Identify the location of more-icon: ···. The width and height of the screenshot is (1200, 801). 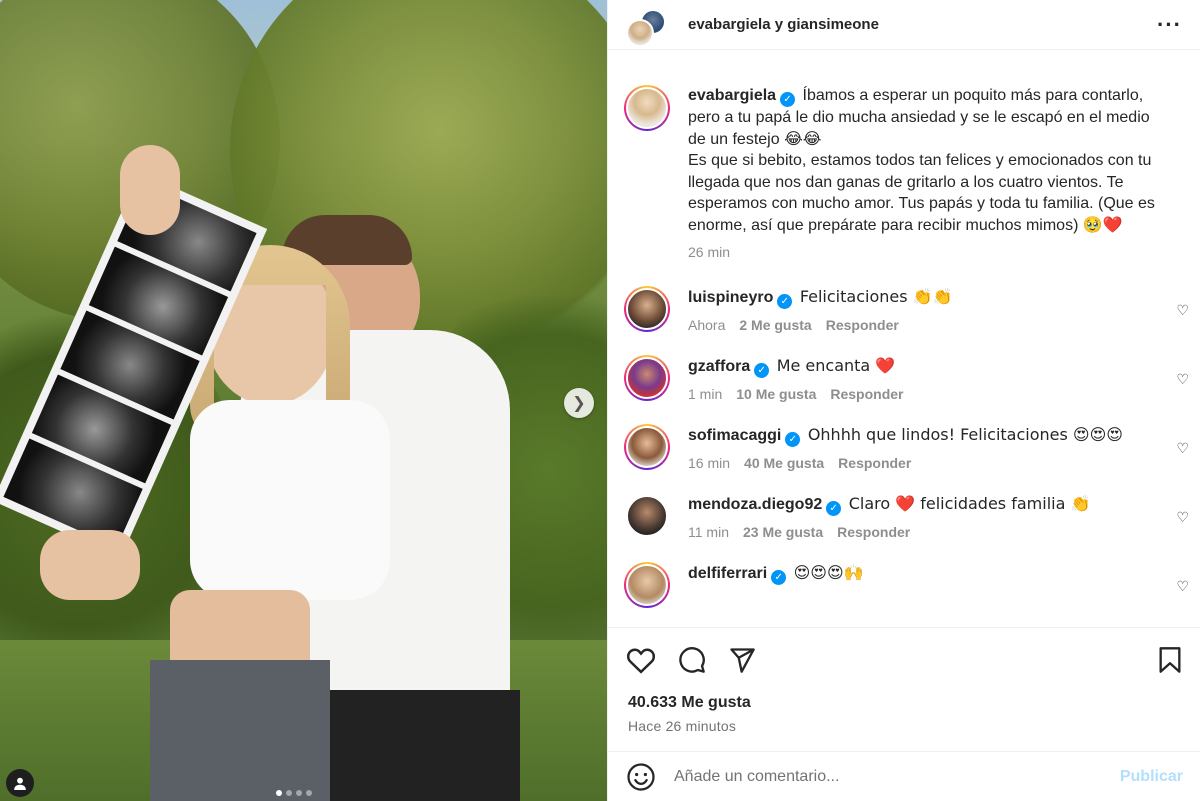
(1169, 25).